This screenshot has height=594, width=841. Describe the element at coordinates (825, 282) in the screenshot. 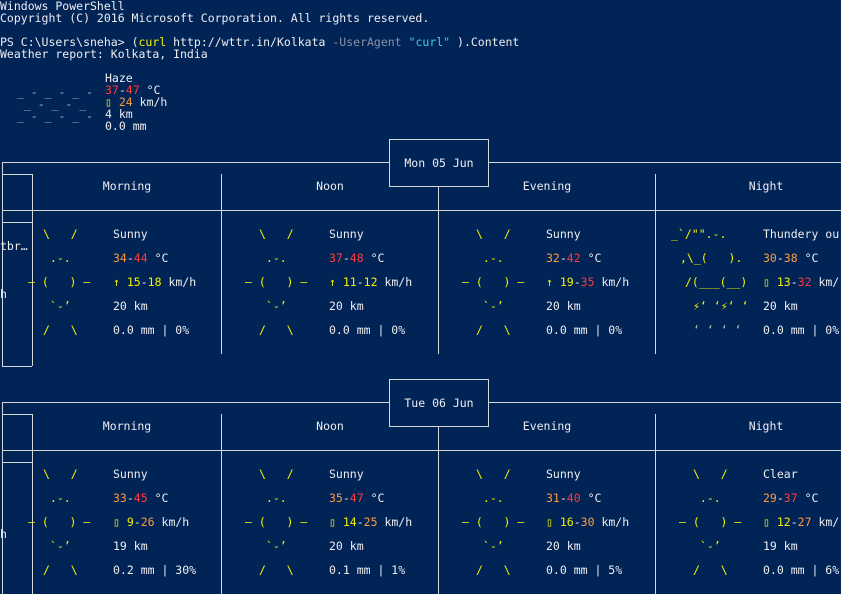

I see `wind-unit: km/` at that location.